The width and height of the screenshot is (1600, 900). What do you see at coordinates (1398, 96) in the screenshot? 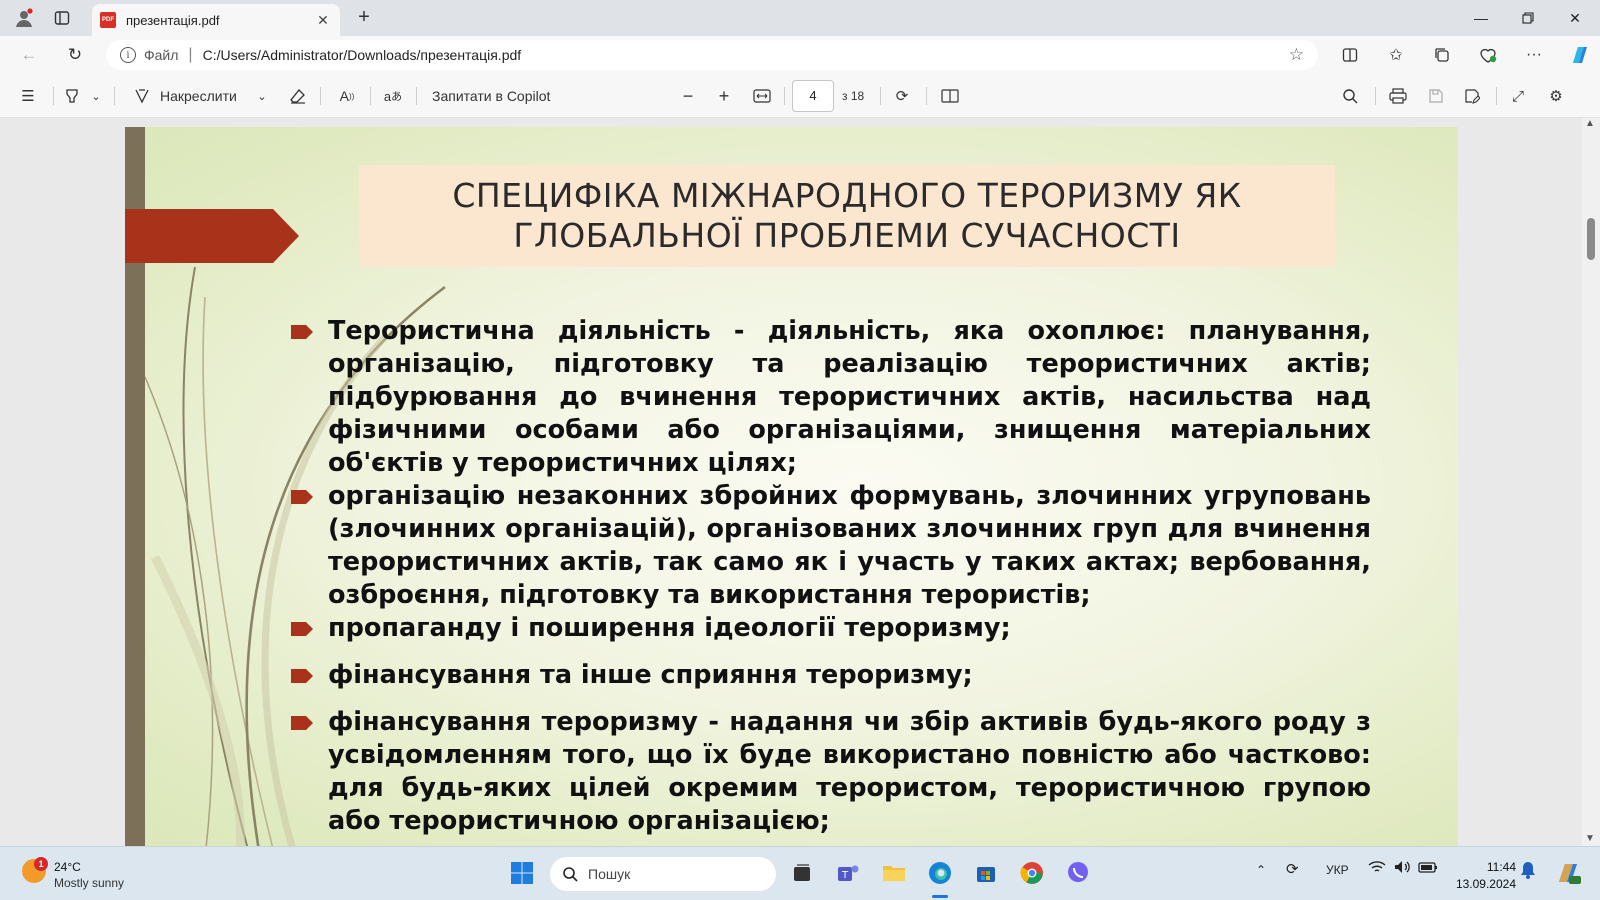
I see `print-icon` at bounding box center [1398, 96].